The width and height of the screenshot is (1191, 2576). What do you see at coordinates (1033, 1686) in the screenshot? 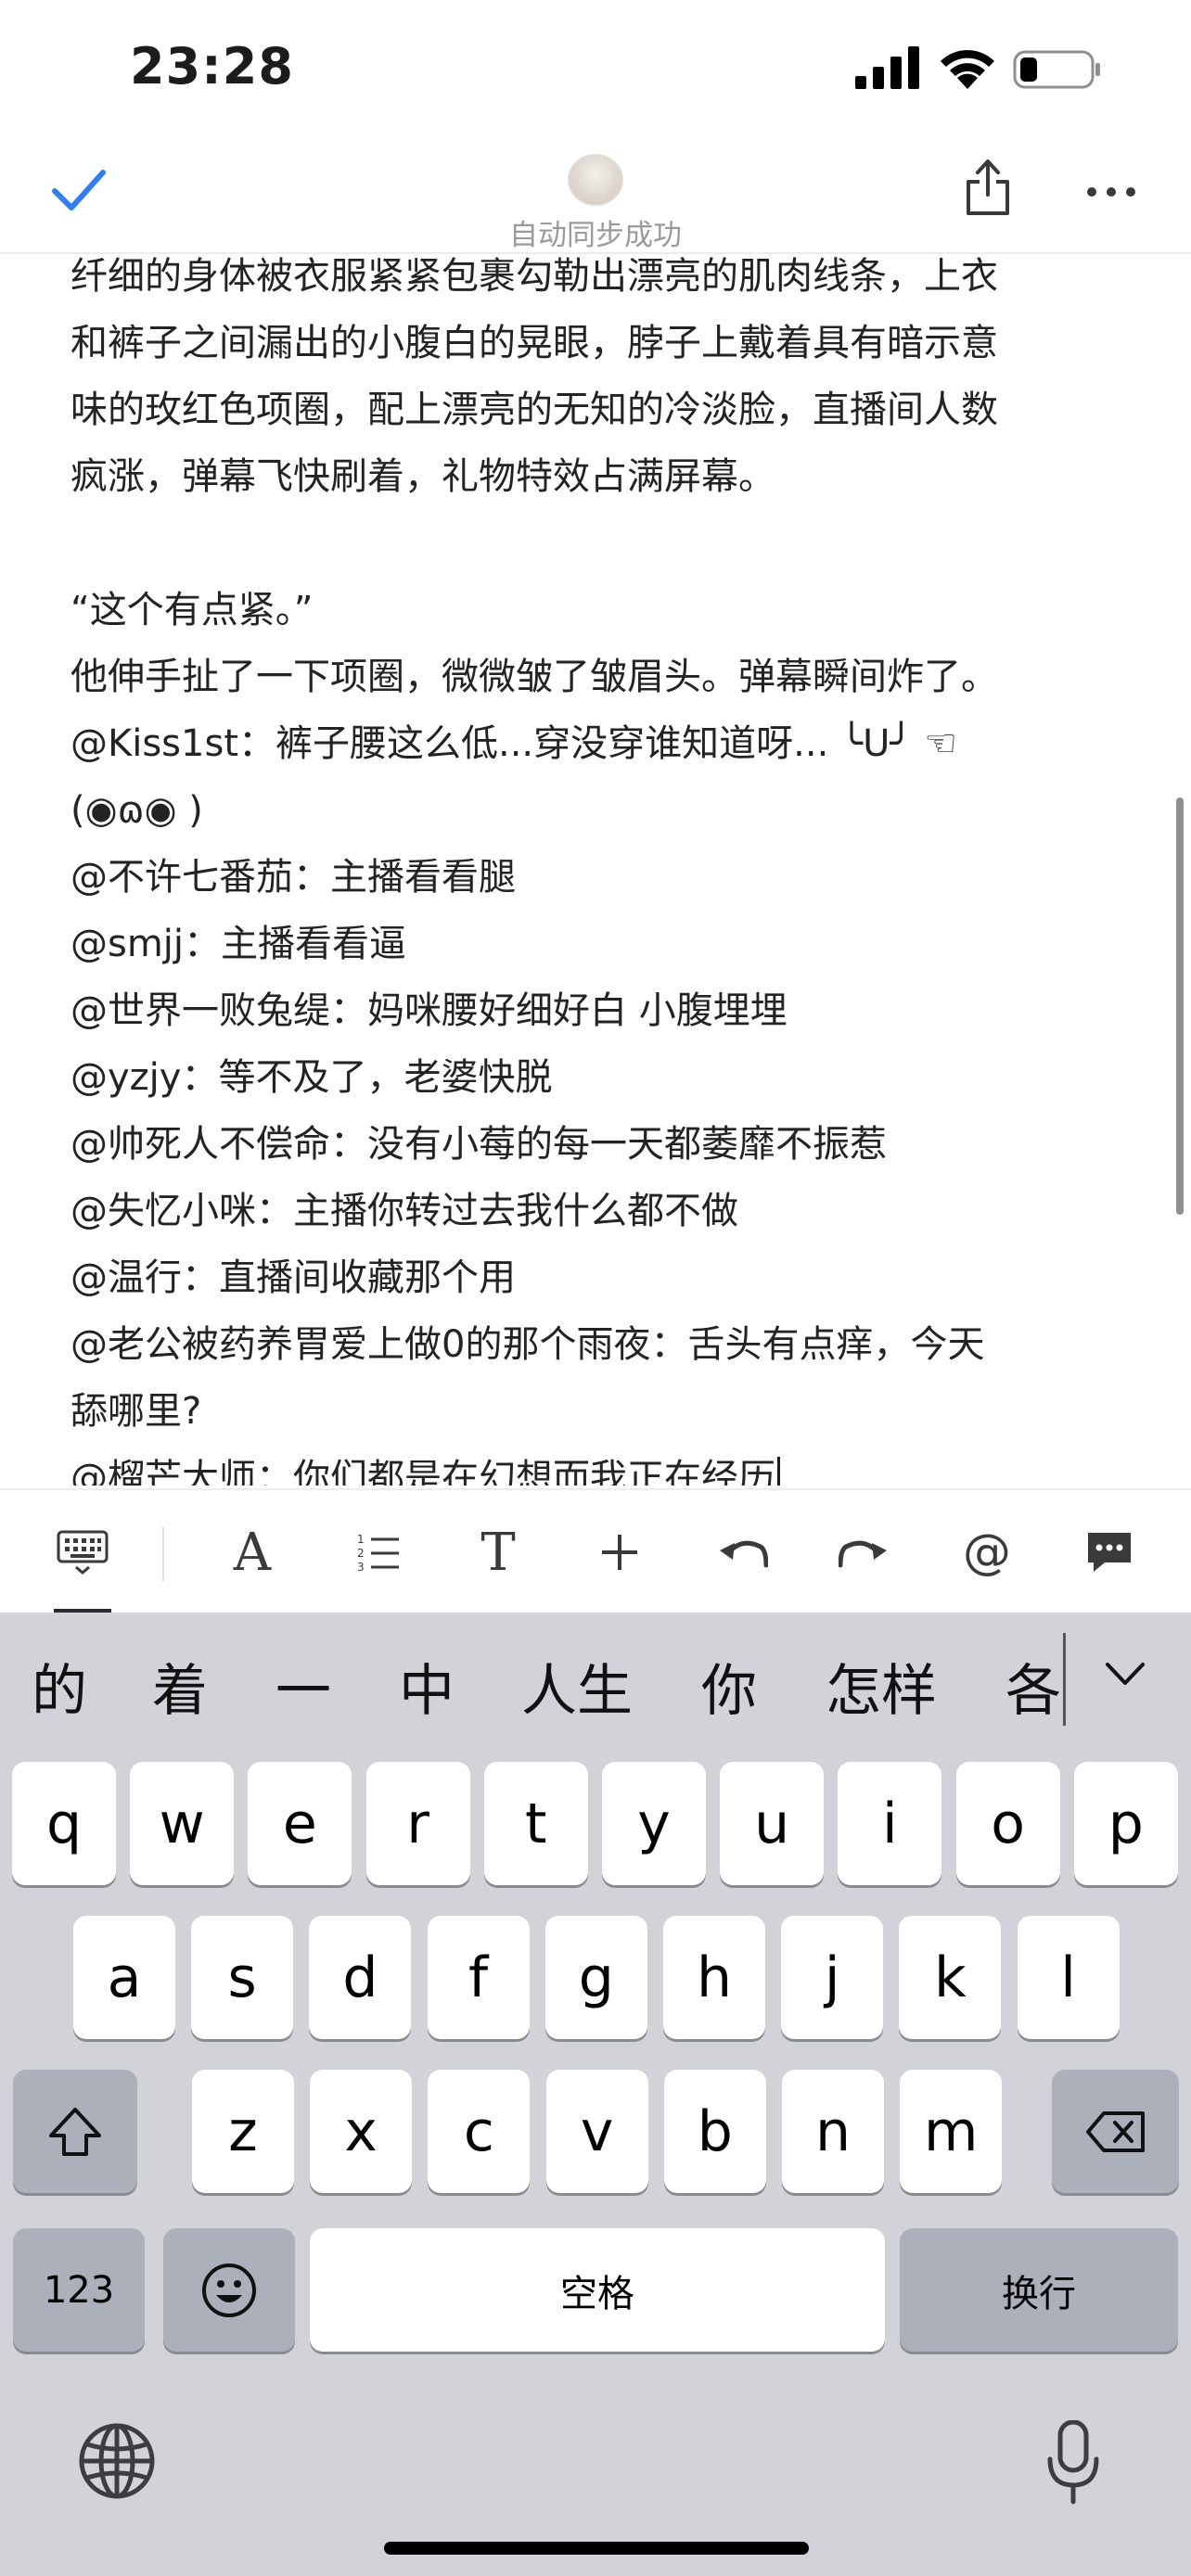
I see `candidate-word: 各` at bounding box center [1033, 1686].